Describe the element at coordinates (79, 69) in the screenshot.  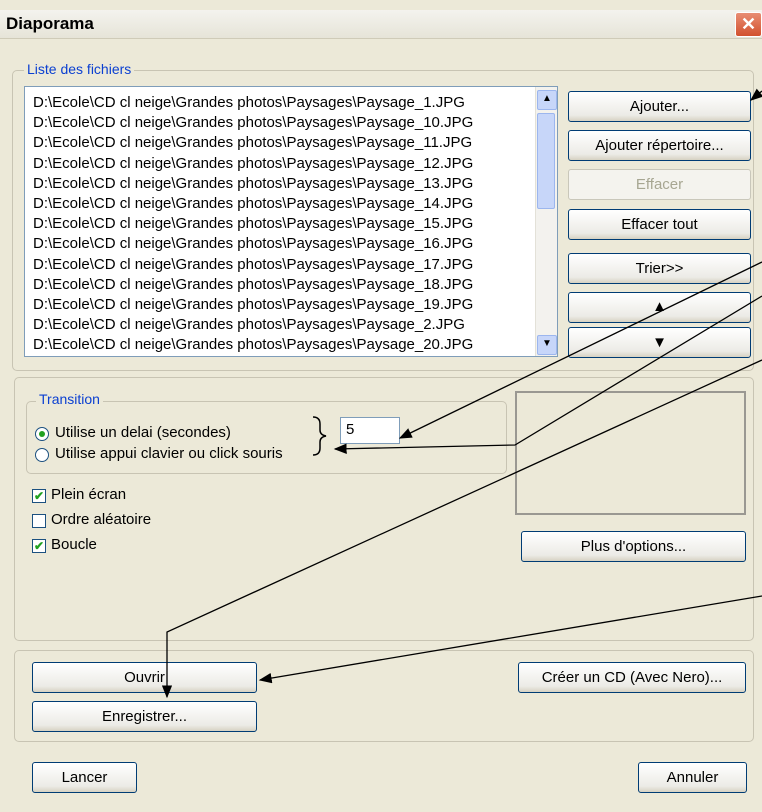
I see `files-legend: Liste des fichiers` at that location.